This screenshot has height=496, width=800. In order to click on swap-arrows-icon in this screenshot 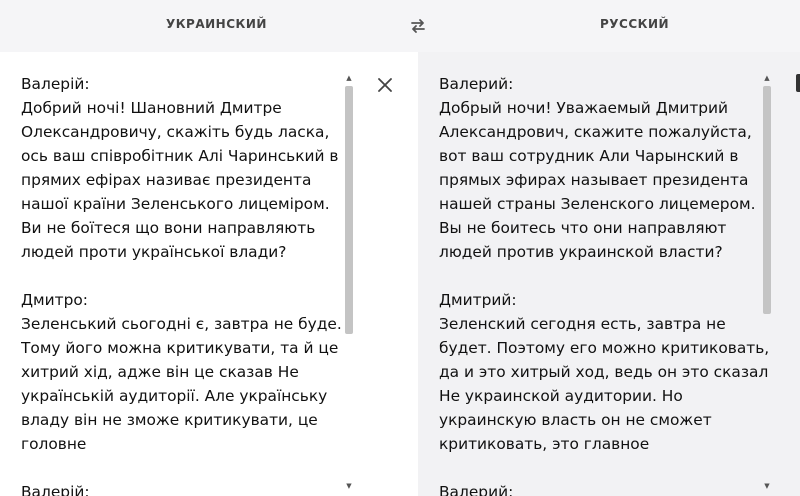, I will do `click(418, 26)`.